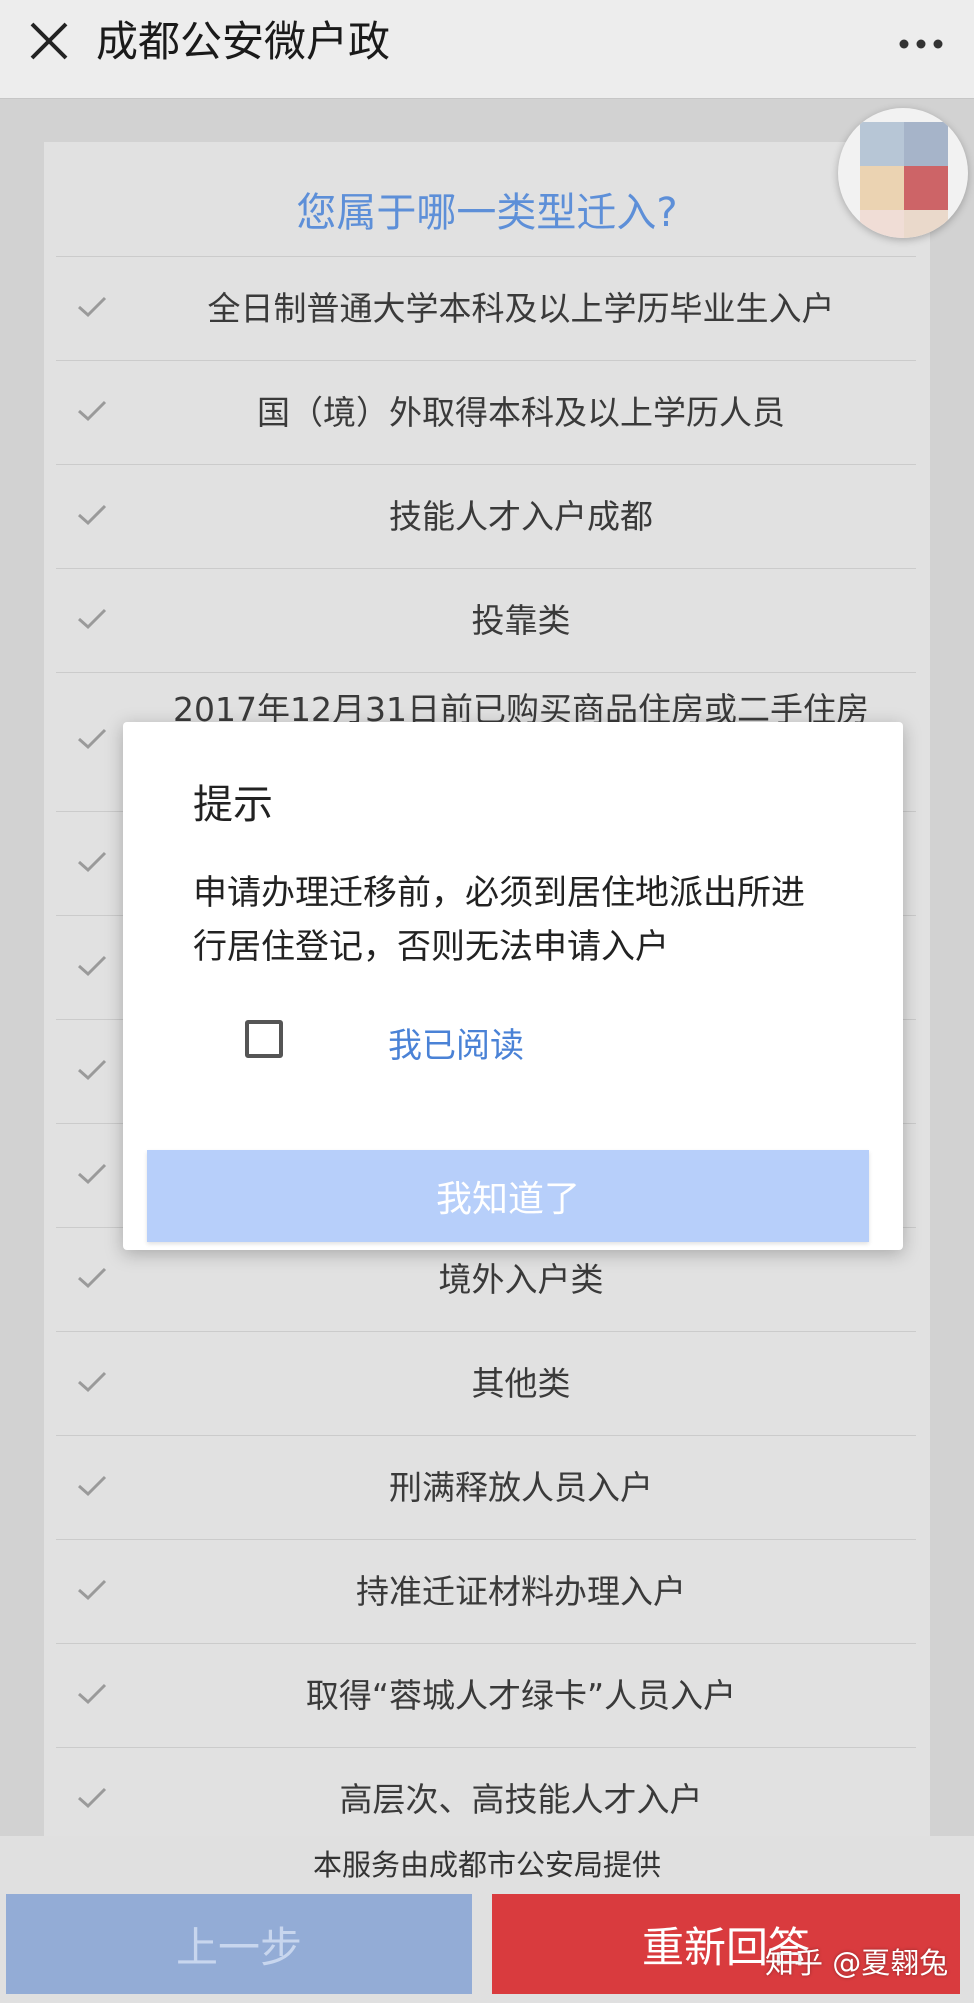 The height and width of the screenshot is (2003, 974). Describe the element at coordinates (508, 1196) in the screenshot. I see `confirm-button: 我知道了` at that location.